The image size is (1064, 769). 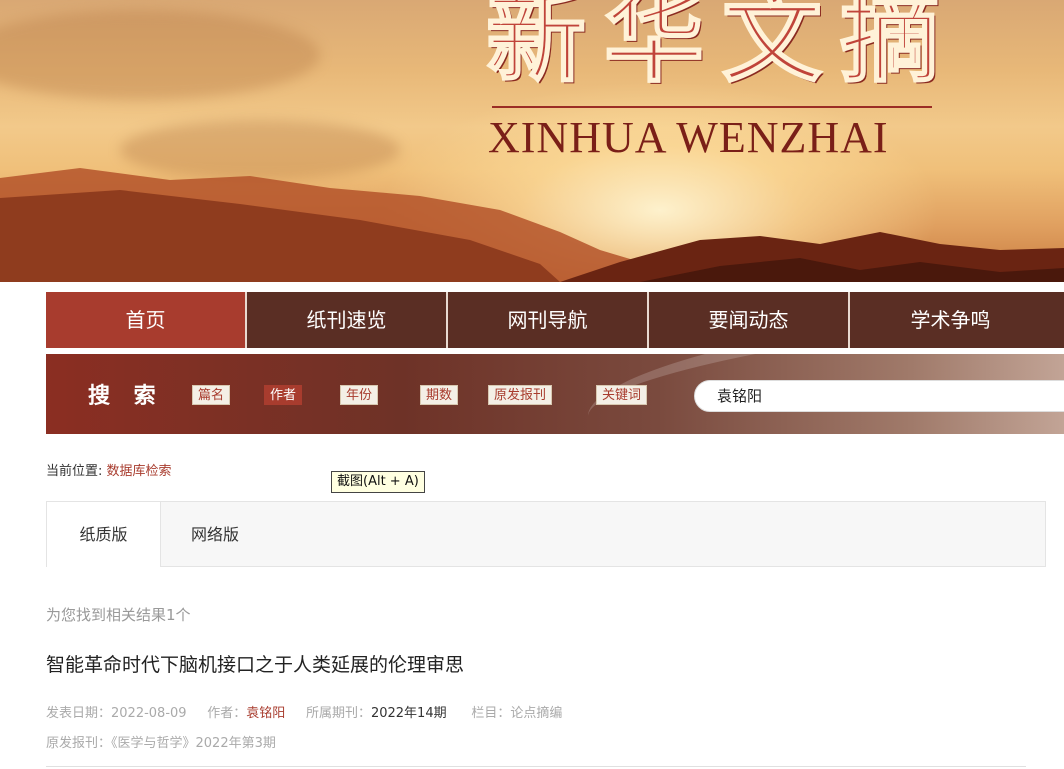 What do you see at coordinates (439, 395) in the screenshot?
I see `search-field-issue: 期数` at bounding box center [439, 395].